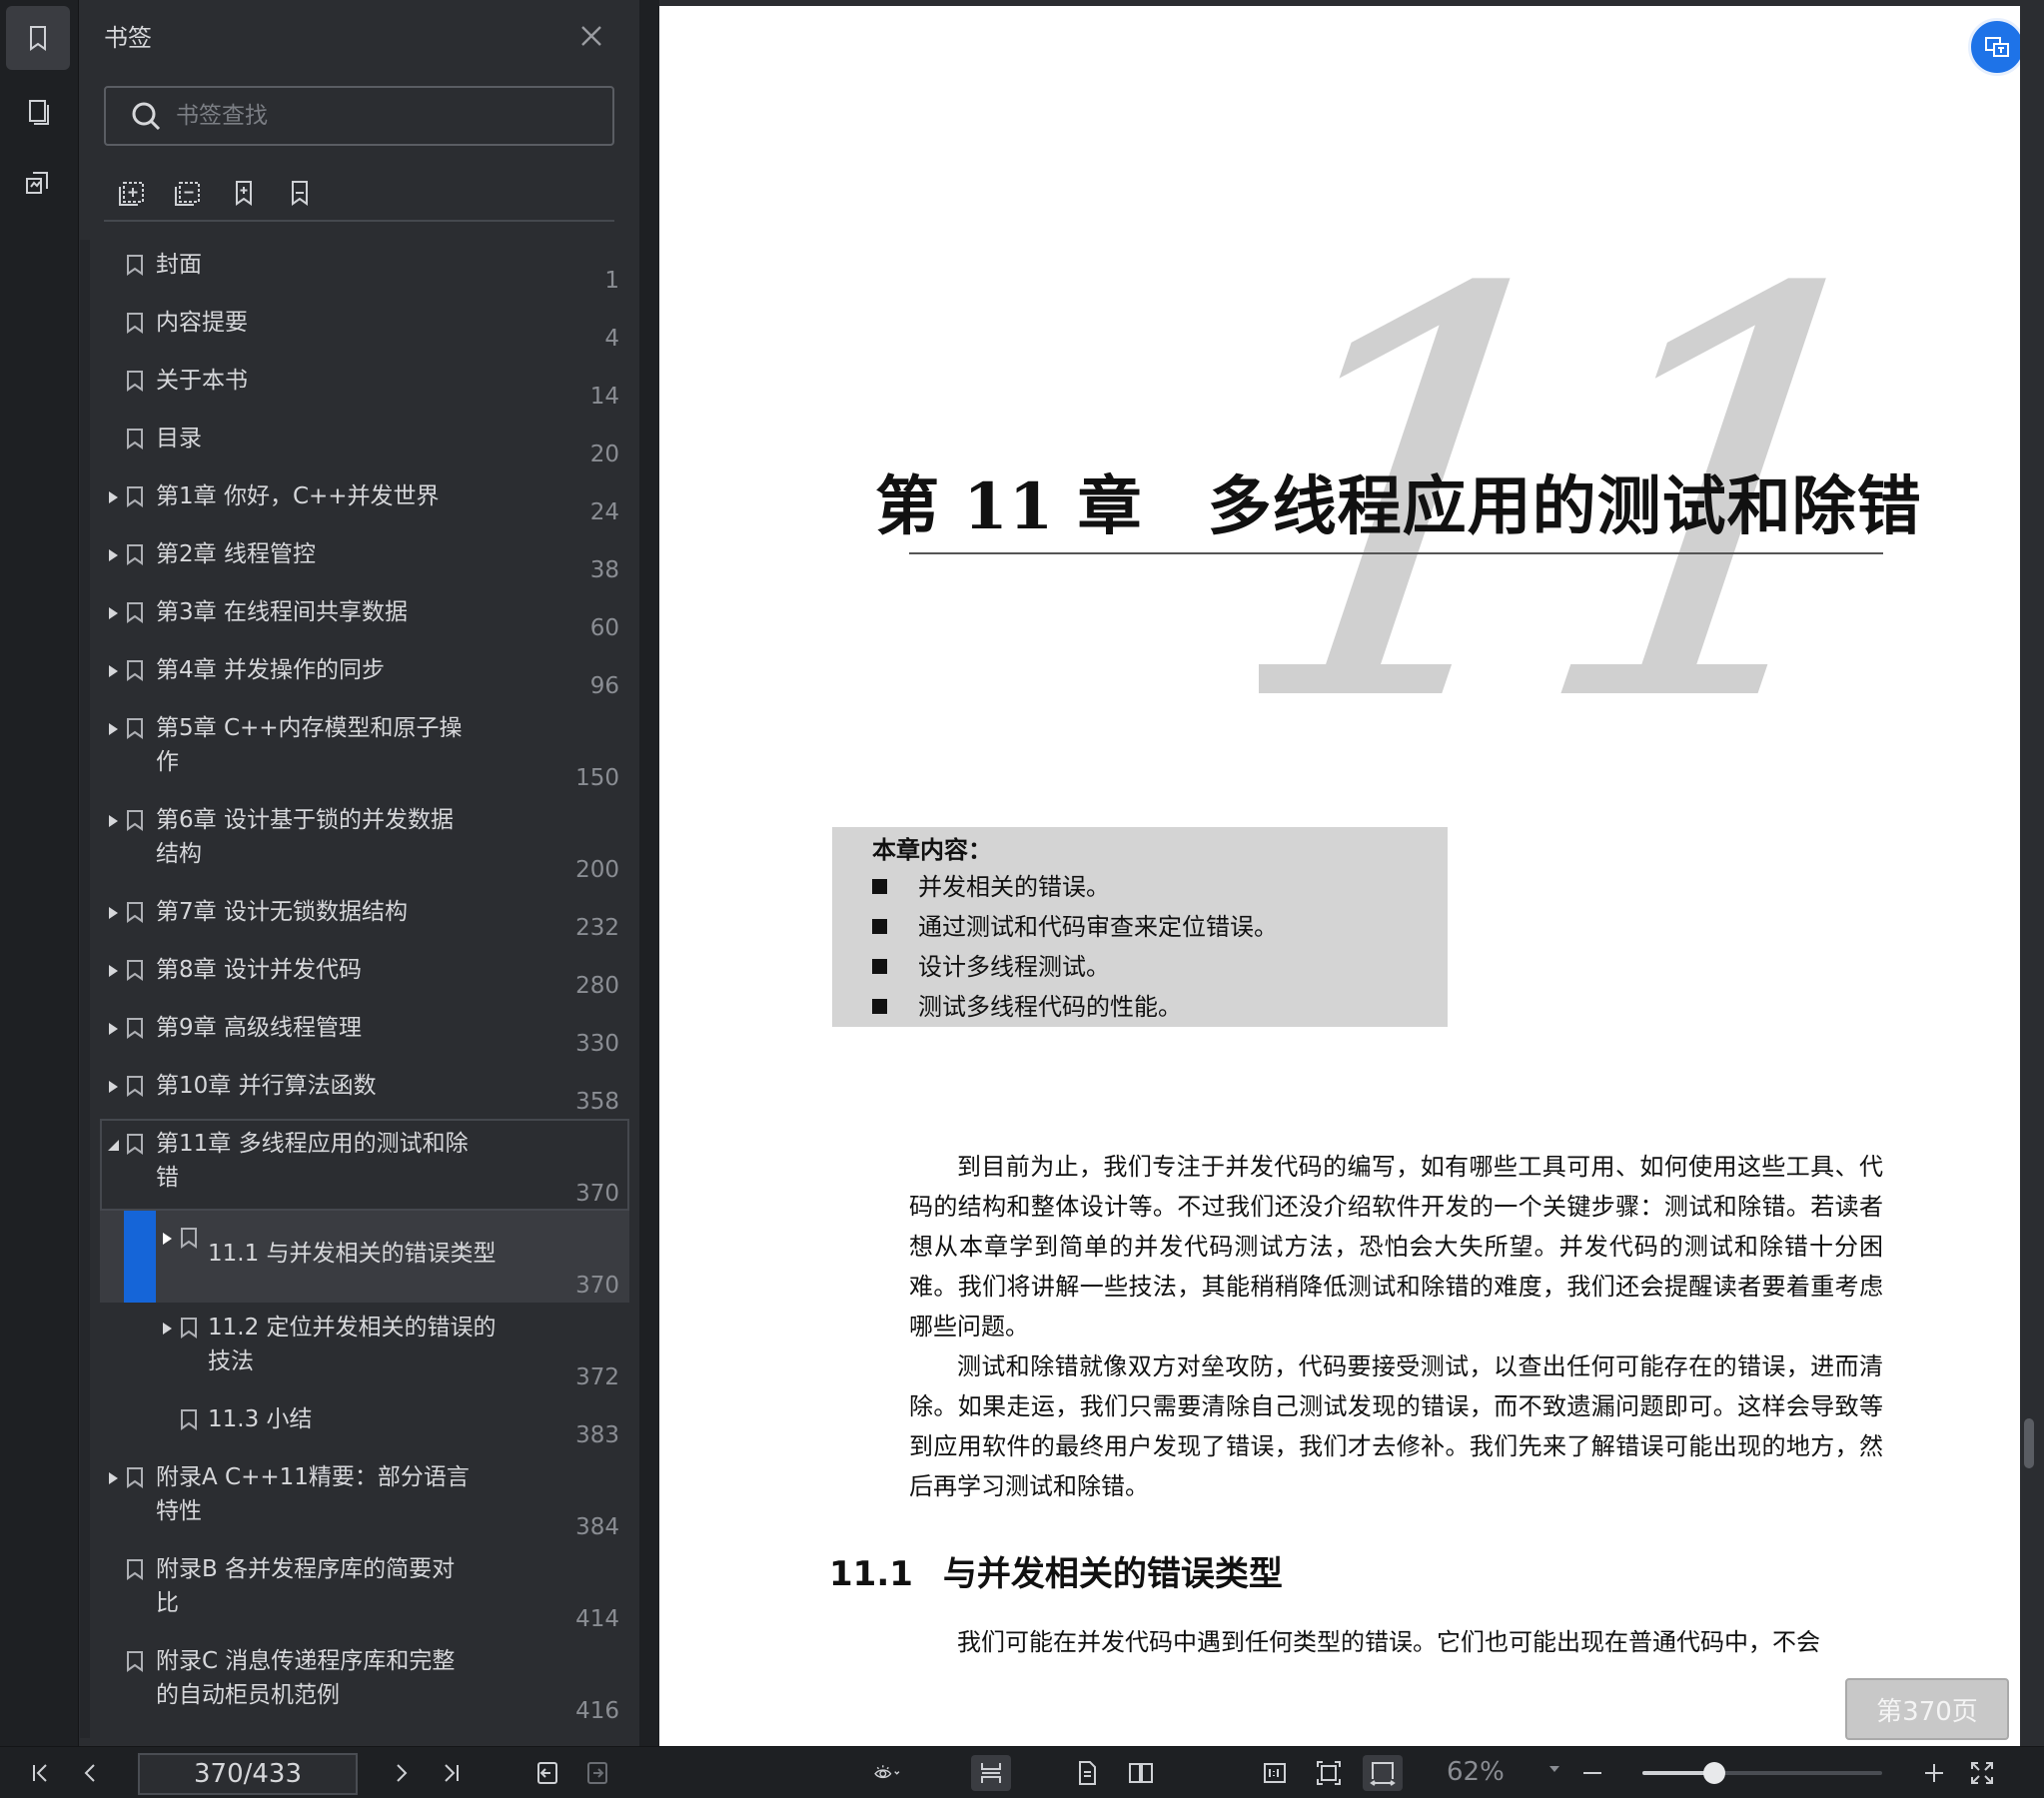 Image resolution: width=2044 pixels, height=1798 pixels. What do you see at coordinates (547, 1773) in the screenshot?
I see `back-button` at bounding box center [547, 1773].